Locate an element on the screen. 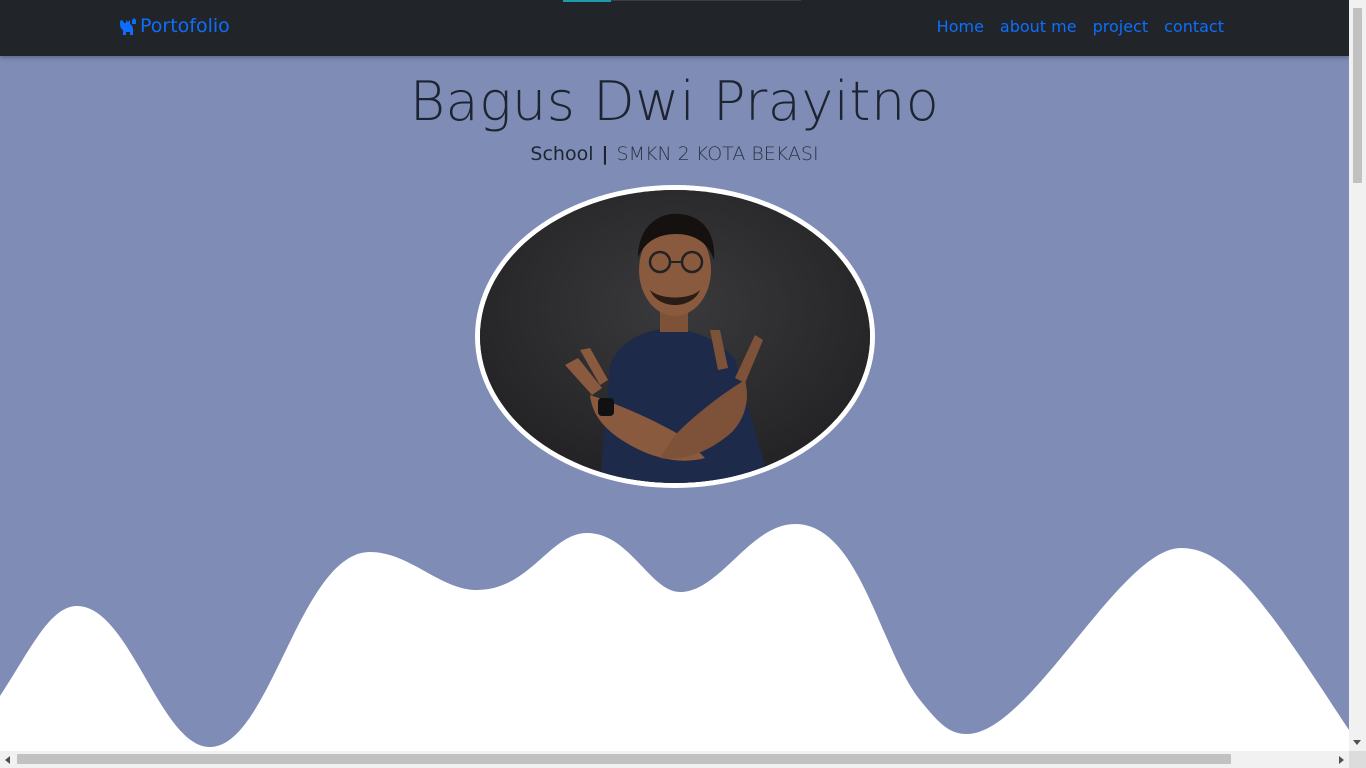  cat-icon is located at coordinates (128, 26).